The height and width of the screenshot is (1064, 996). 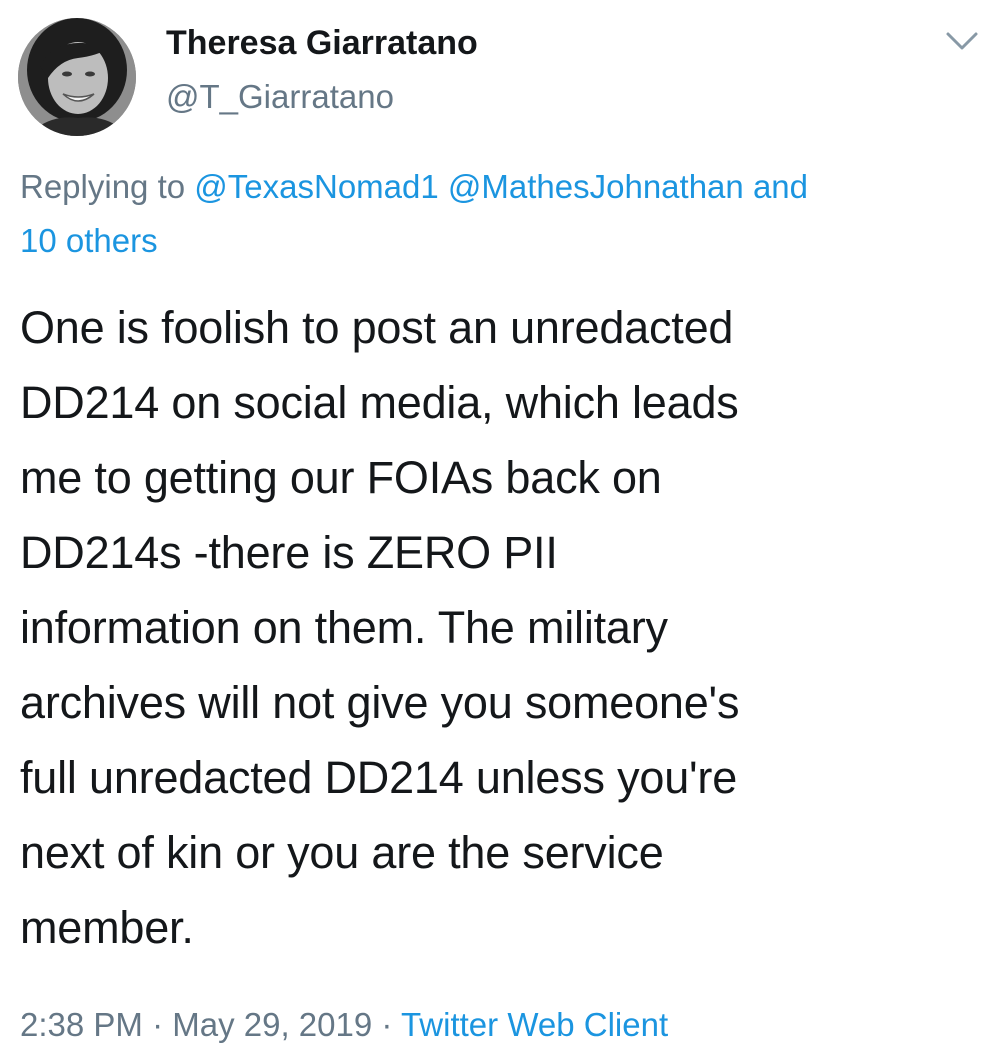 What do you see at coordinates (379, 777) in the screenshot?
I see `tweet-text-line: full unredacted DD214 unless you're` at bounding box center [379, 777].